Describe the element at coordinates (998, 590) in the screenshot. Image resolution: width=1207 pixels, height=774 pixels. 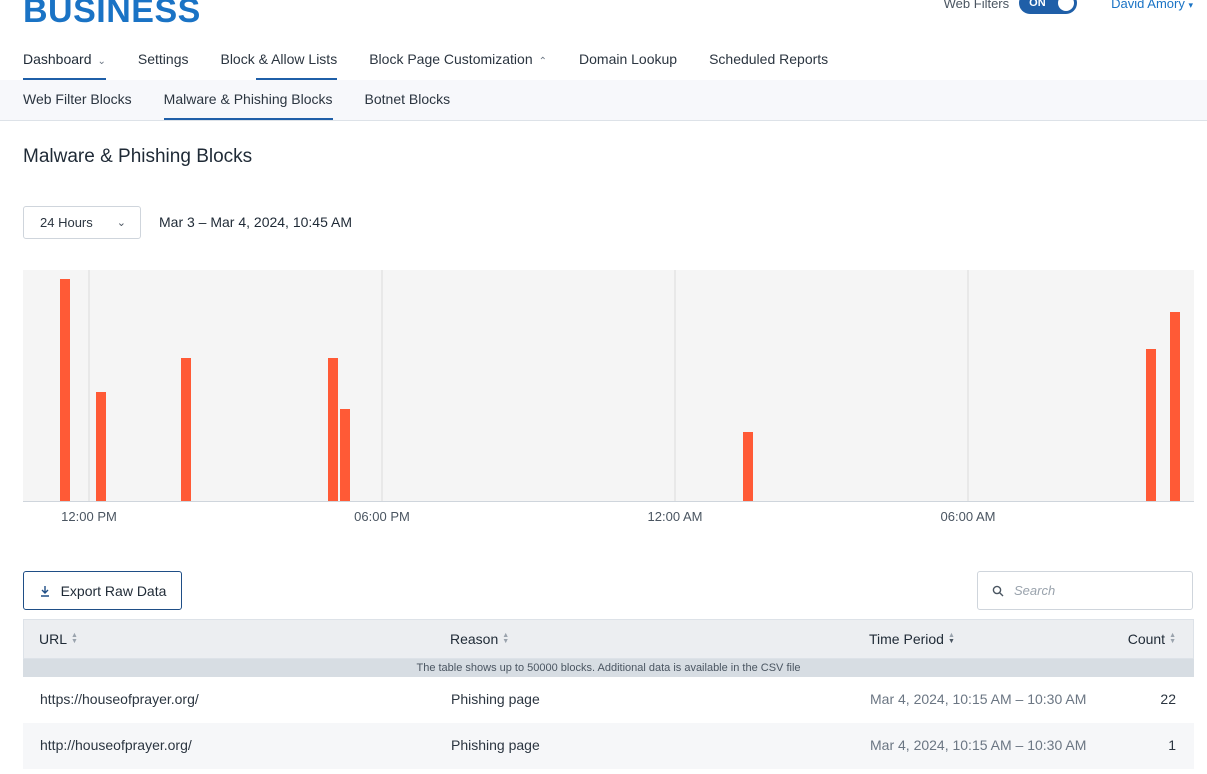
I see `search-icon` at that location.